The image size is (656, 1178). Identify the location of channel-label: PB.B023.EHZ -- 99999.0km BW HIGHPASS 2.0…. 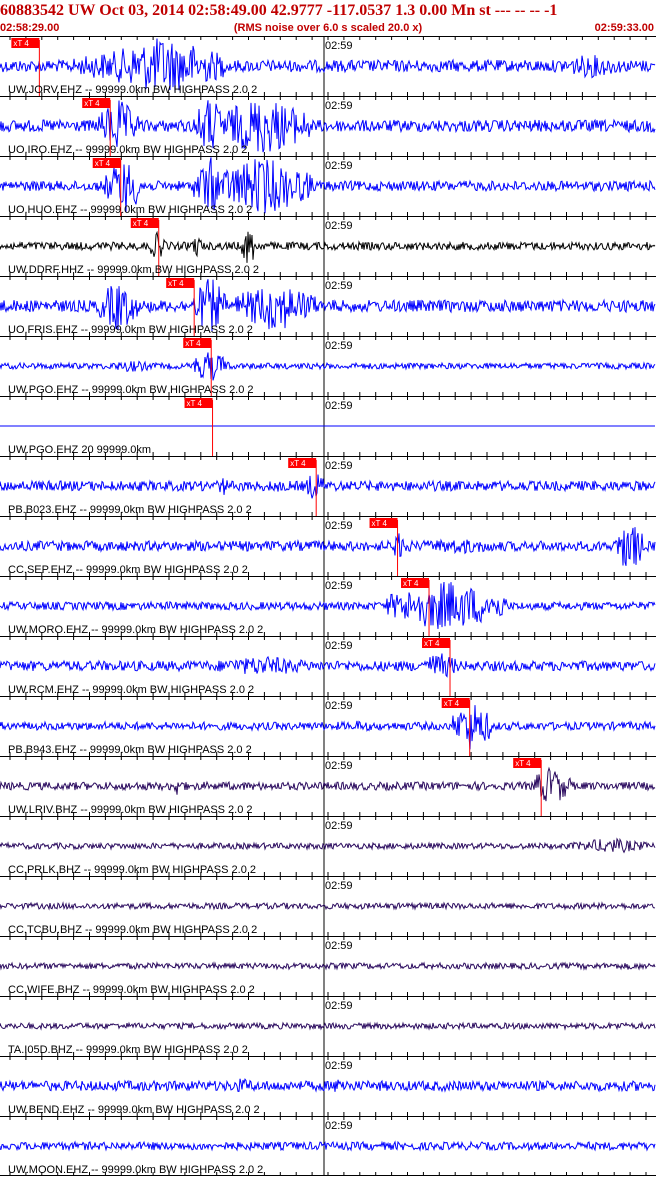
(130, 510).